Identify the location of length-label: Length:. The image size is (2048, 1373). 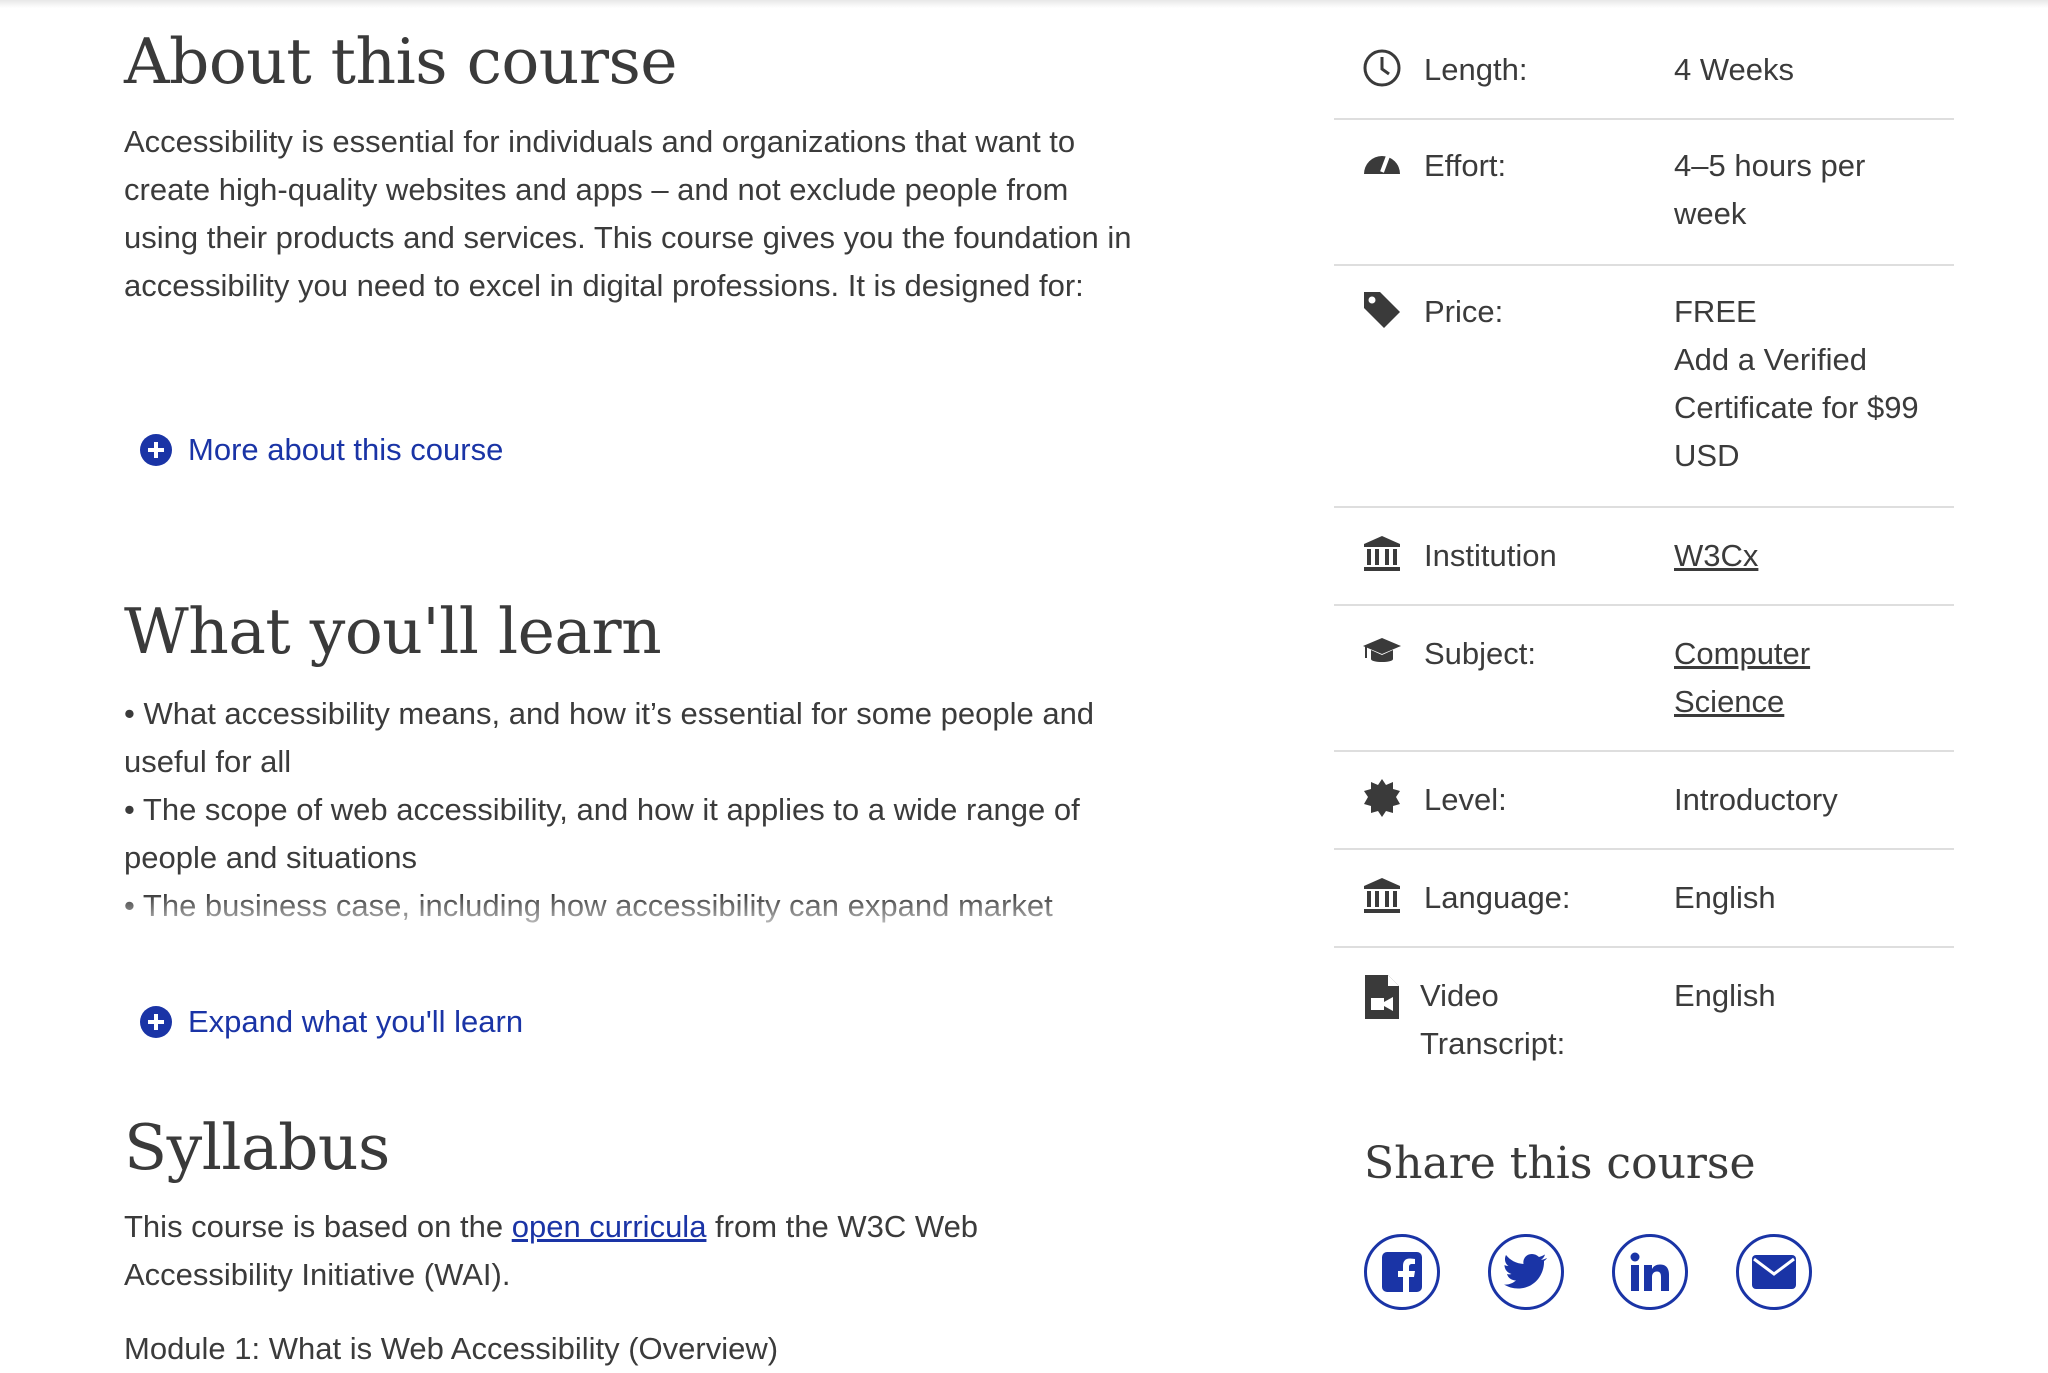
(1476, 69).